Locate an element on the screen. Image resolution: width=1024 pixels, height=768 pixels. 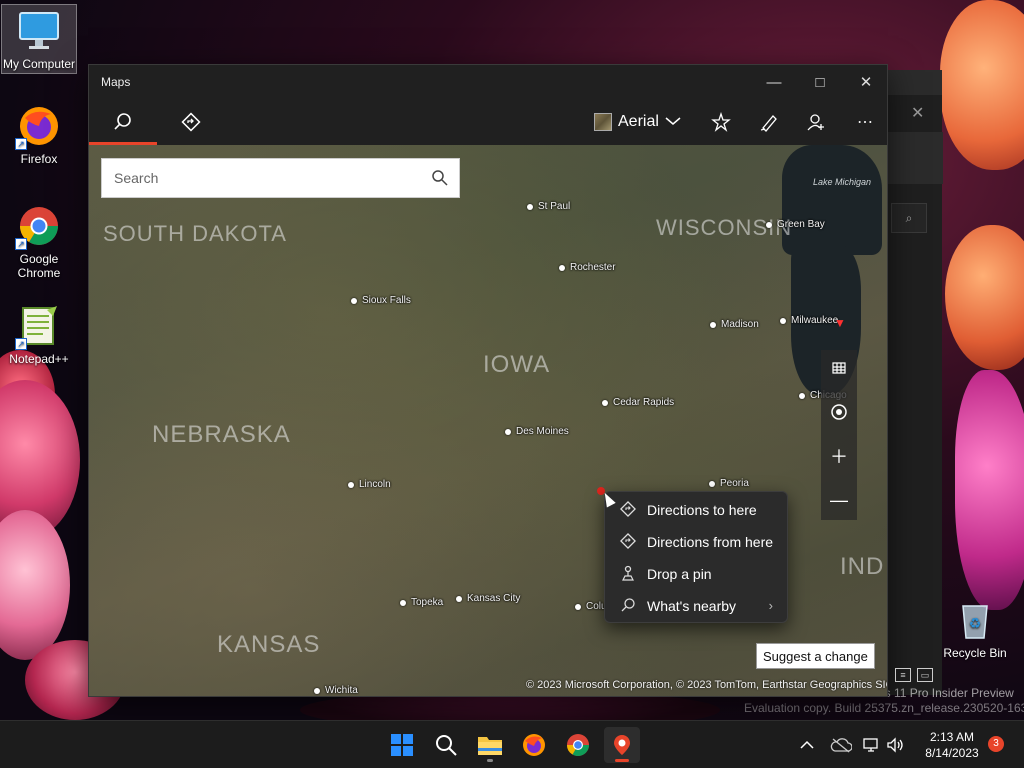
desktop-icon-chrome: ↗ Google Chrome is located at coordinates (39, 242).